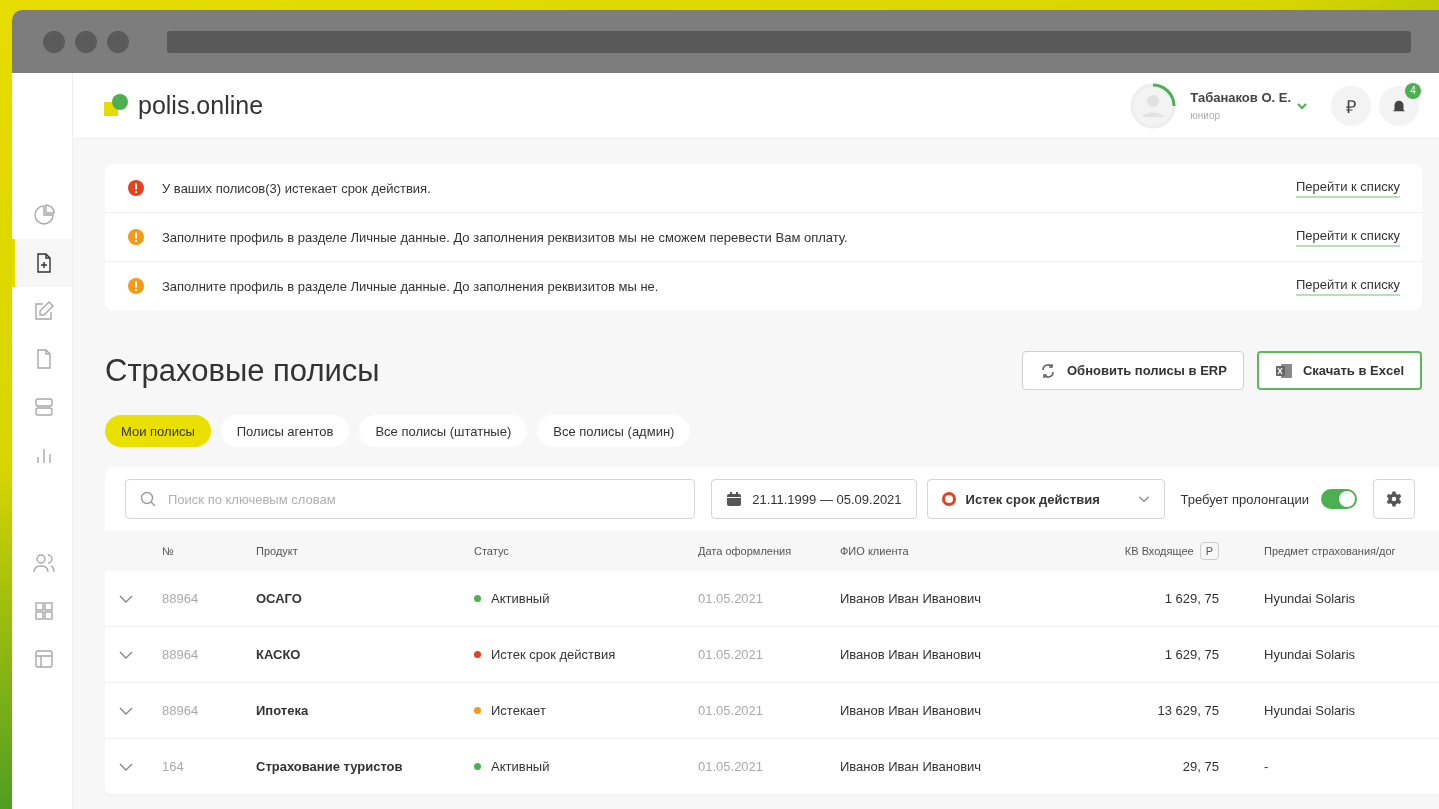 The height and width of the screenshot is (809, 1439). I want to click on column-header: КВ Входящее, so click(1159, 551).